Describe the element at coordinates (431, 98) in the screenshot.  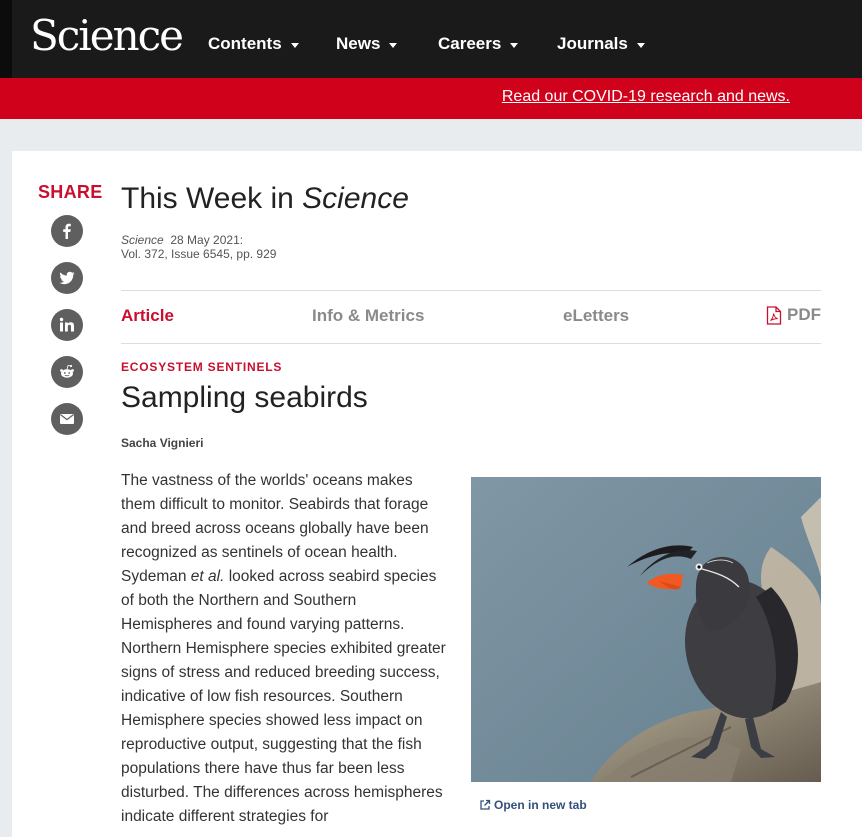
I see `covid-banner: Read our COVID-19 research and news.` at that location.